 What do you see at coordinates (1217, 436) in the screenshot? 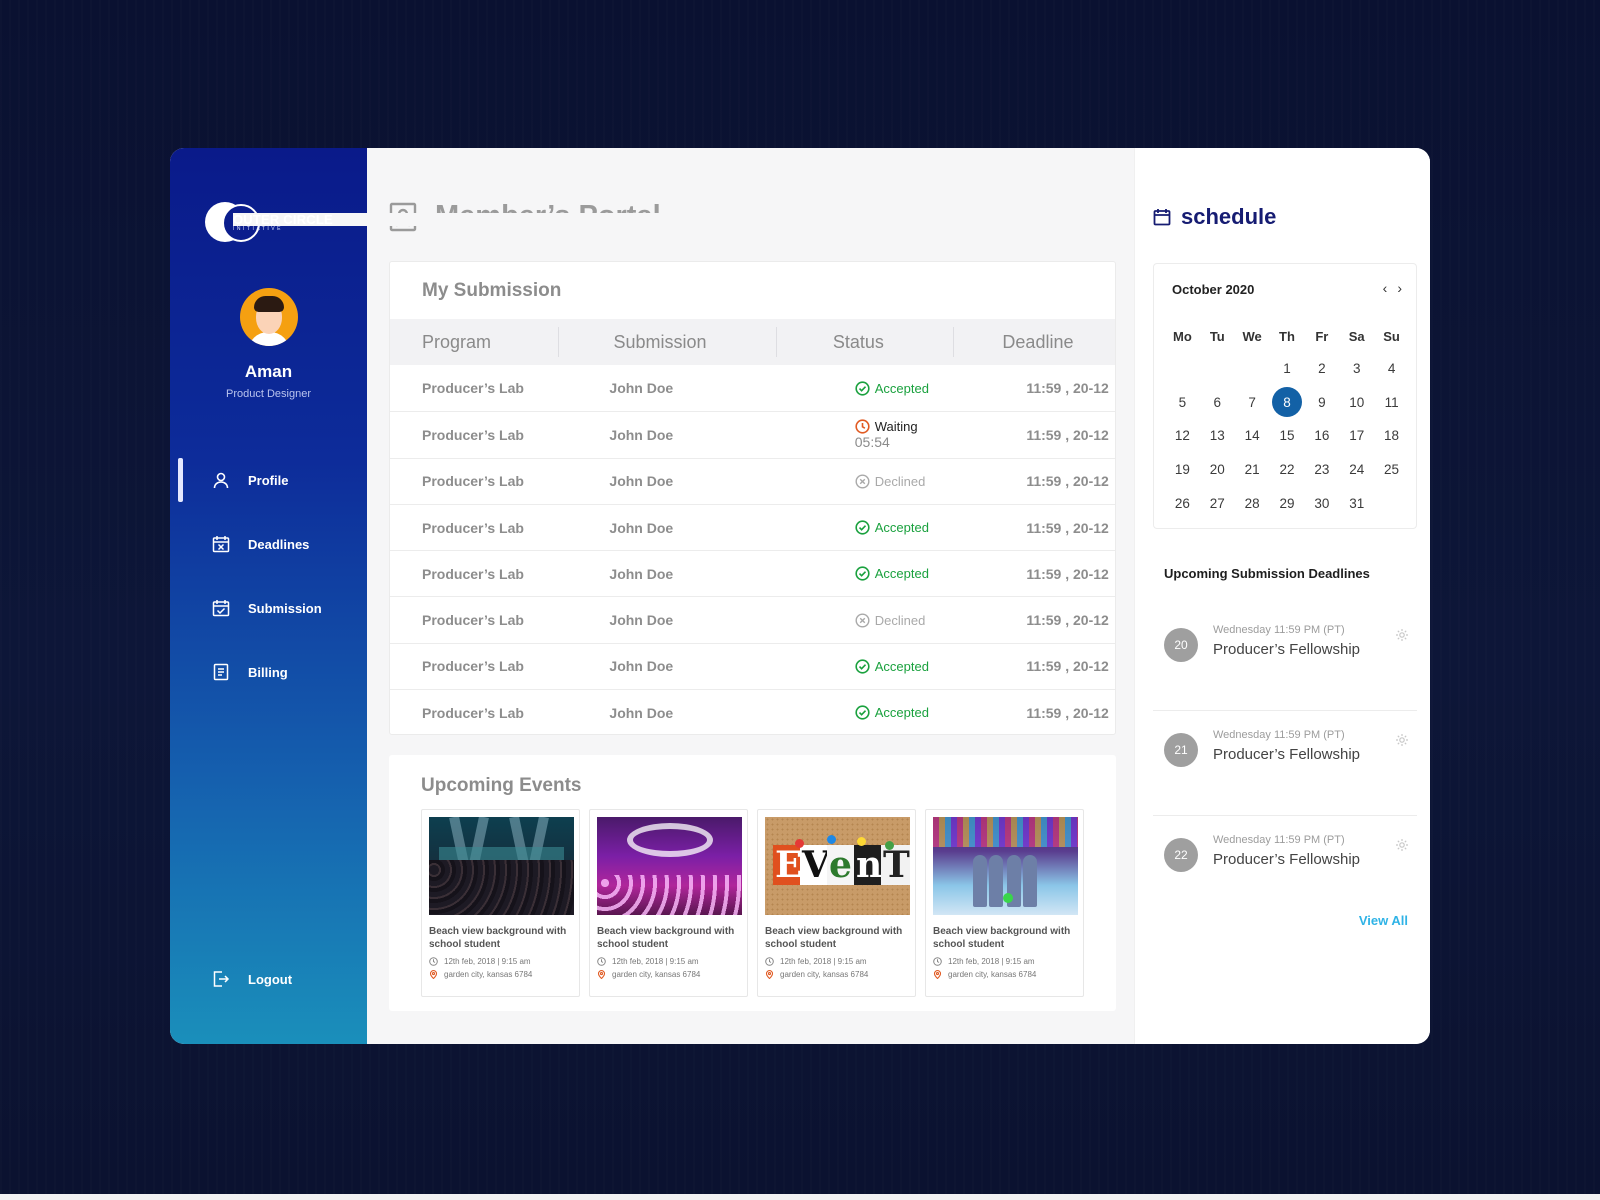
I see `calendar-day: 13` at bounding box center [1217, 436].